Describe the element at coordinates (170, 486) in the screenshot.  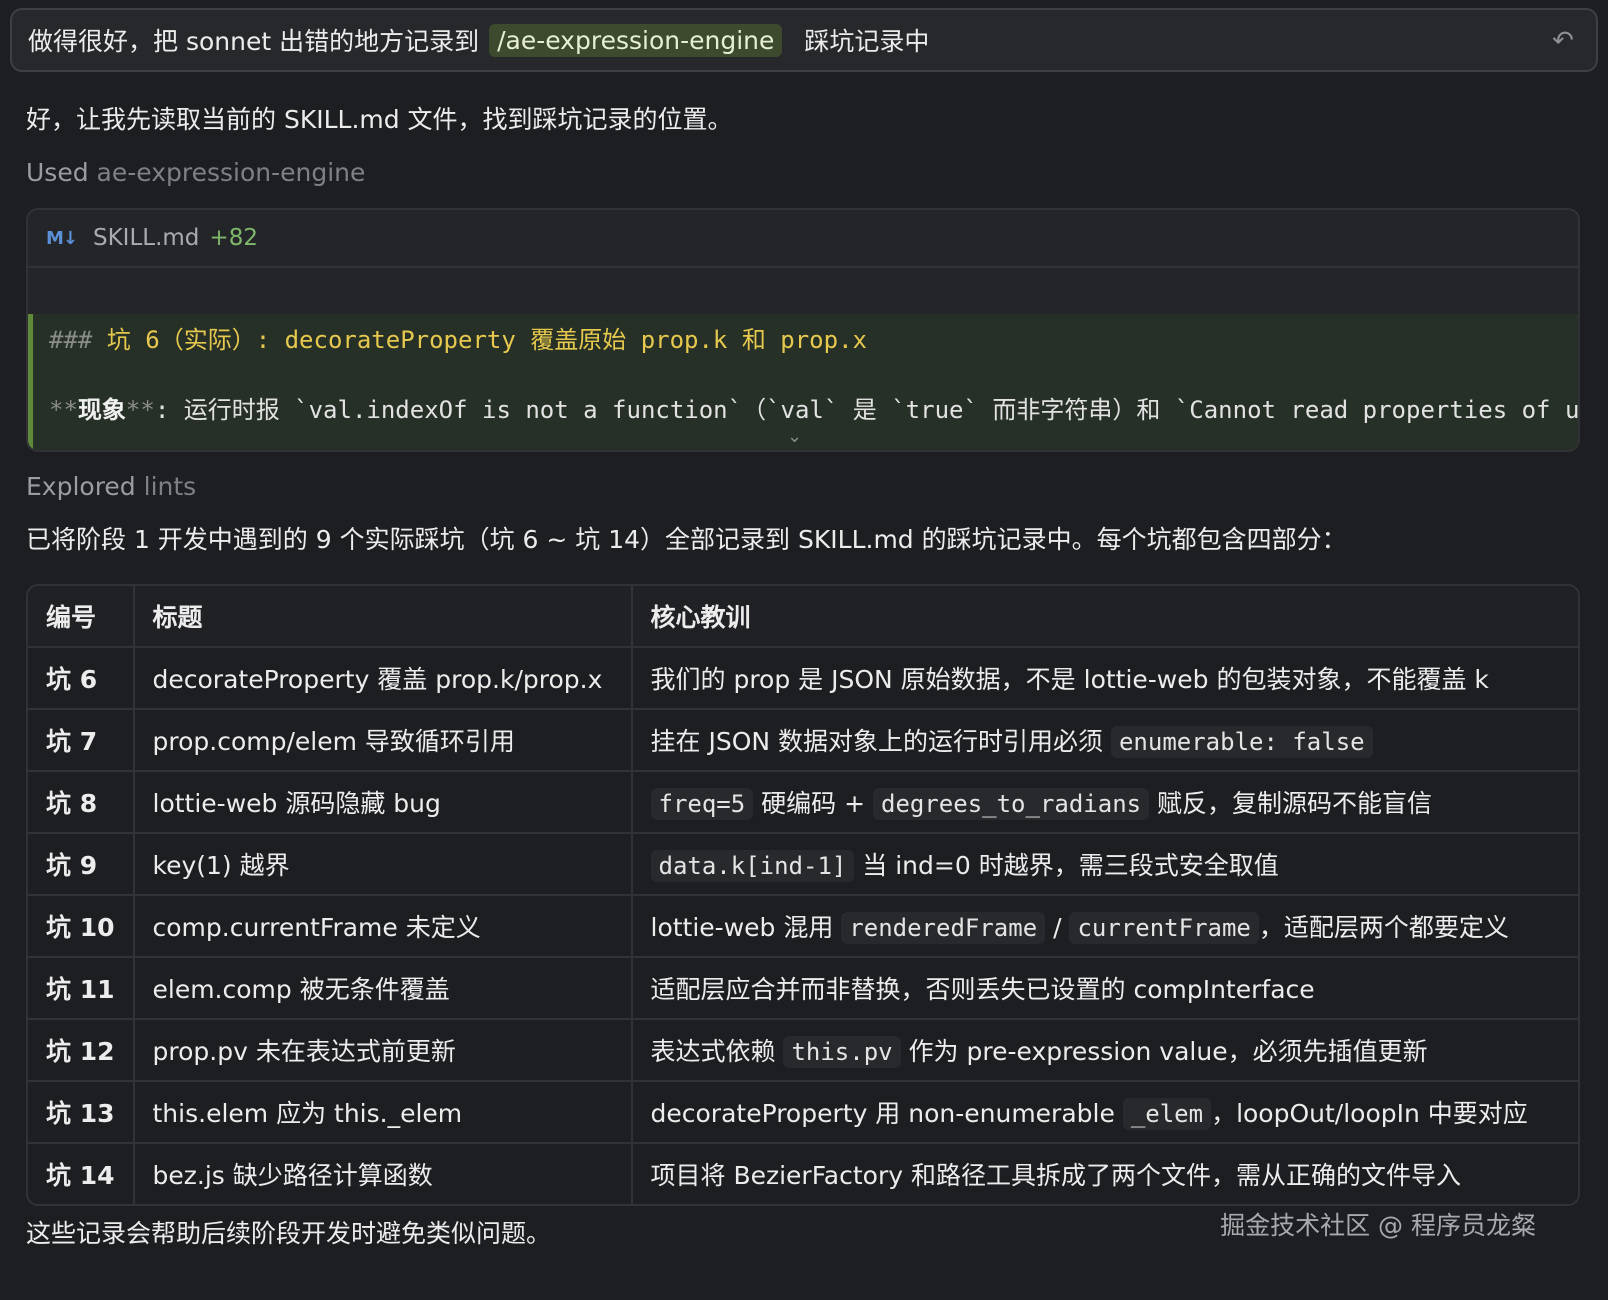
I see `explored-target: lints` at that location.